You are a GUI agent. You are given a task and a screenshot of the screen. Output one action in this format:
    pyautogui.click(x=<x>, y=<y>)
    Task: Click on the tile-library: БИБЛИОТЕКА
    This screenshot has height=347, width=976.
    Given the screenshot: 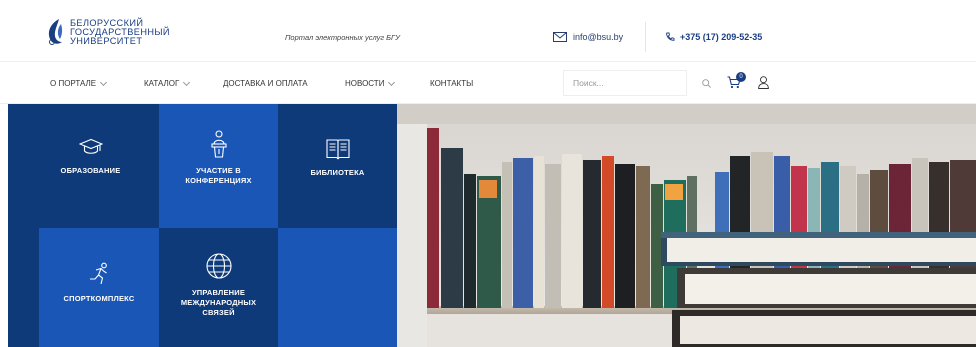 What is the action you would take?
    pyautogui.click(x=337, y=158)
    